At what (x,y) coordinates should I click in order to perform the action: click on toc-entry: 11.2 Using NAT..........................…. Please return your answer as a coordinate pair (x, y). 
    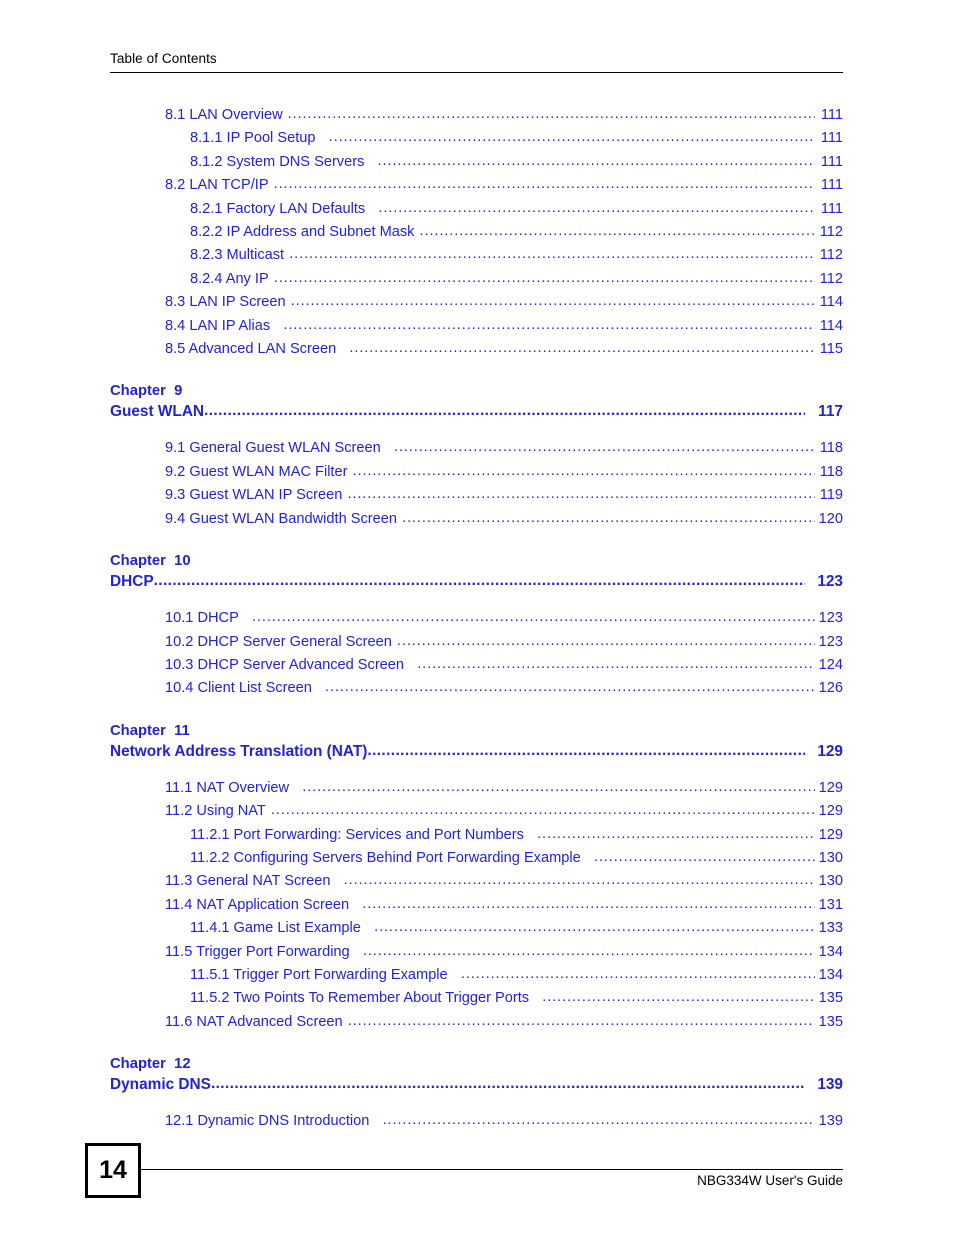
    Looking at the image, I should click on (476, 811).